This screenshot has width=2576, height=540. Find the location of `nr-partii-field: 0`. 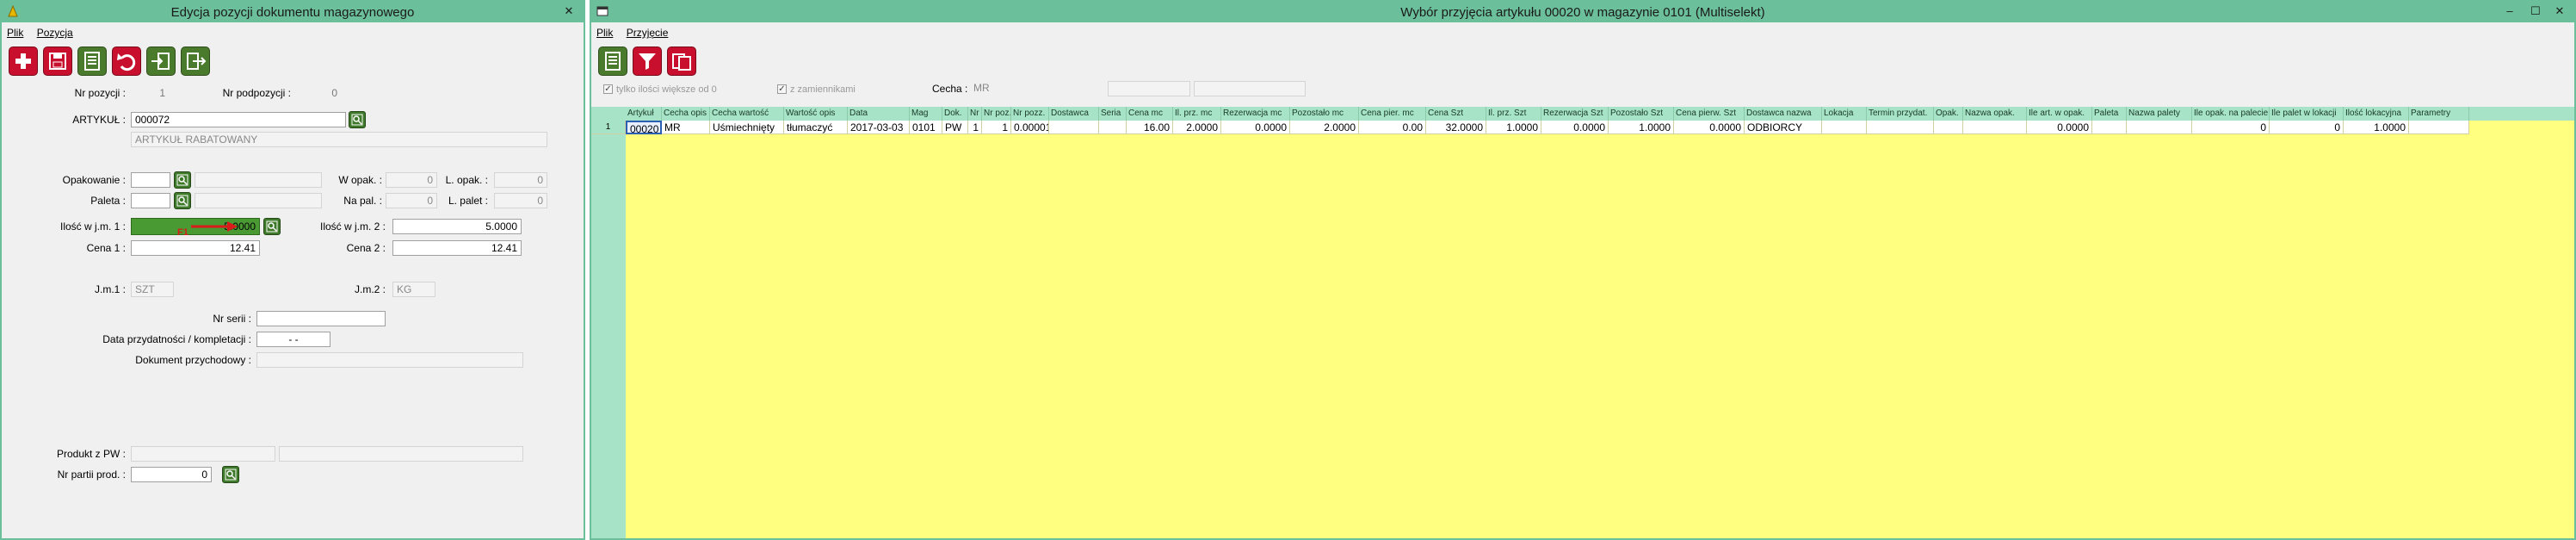

nr-partii-field: 0 is located at coordinates (171, 475).